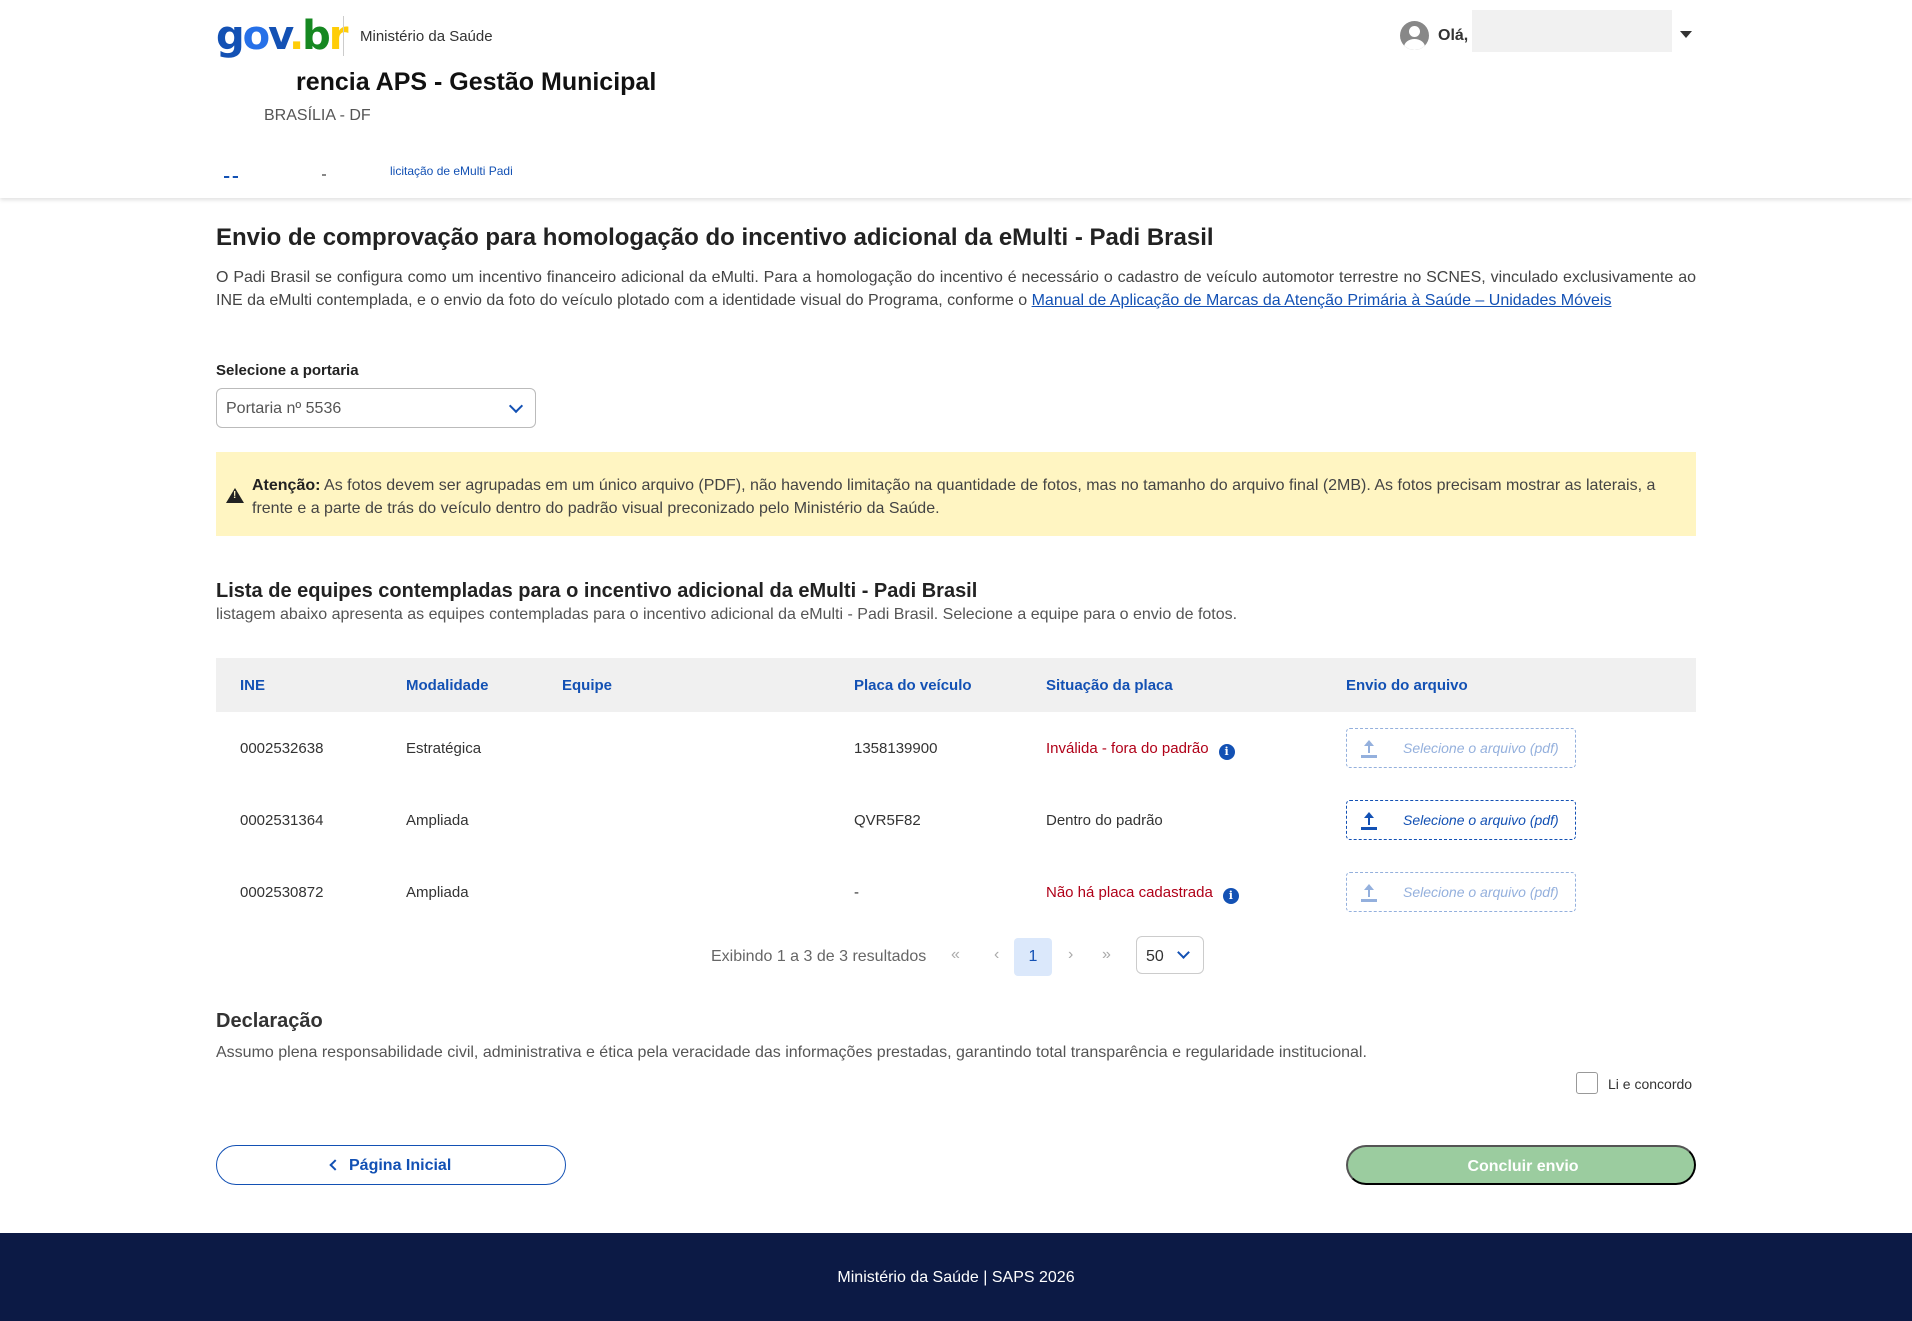  What do you see at coordinates (317, 115) in the screenshot?
I see `location: BRASÍLIA - DF` at bounding box center [317, 115].